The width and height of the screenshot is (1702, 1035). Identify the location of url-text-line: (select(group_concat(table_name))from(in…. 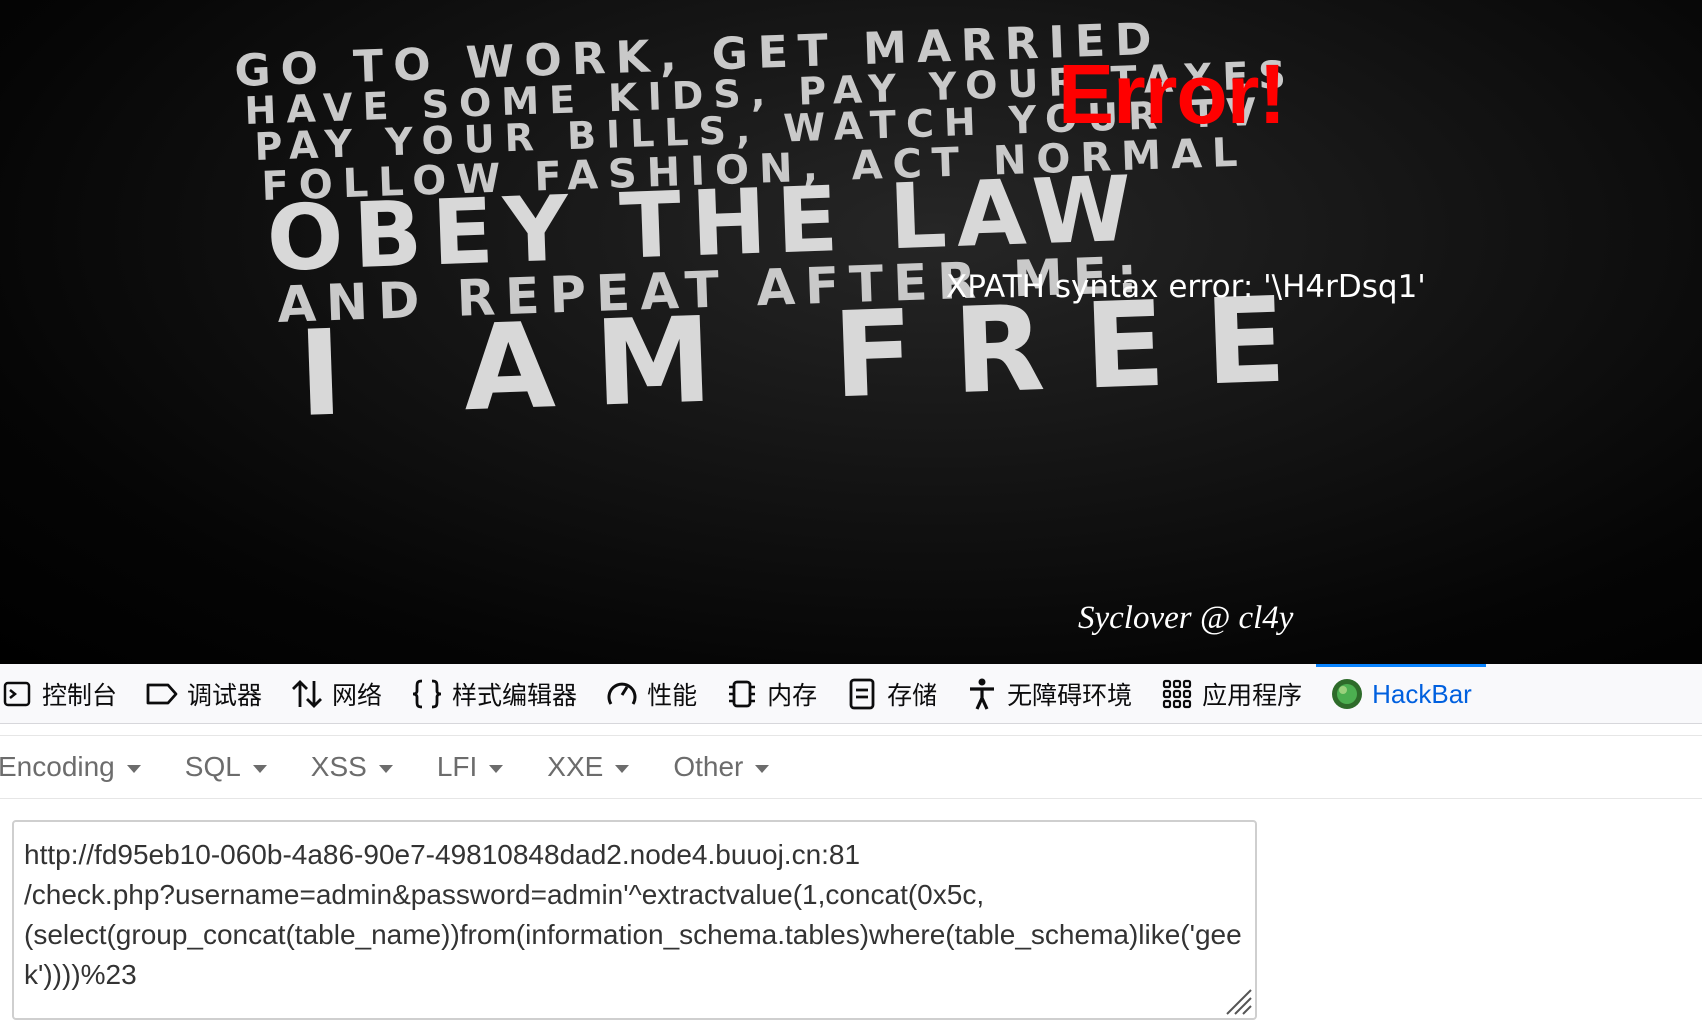
(633, 934).